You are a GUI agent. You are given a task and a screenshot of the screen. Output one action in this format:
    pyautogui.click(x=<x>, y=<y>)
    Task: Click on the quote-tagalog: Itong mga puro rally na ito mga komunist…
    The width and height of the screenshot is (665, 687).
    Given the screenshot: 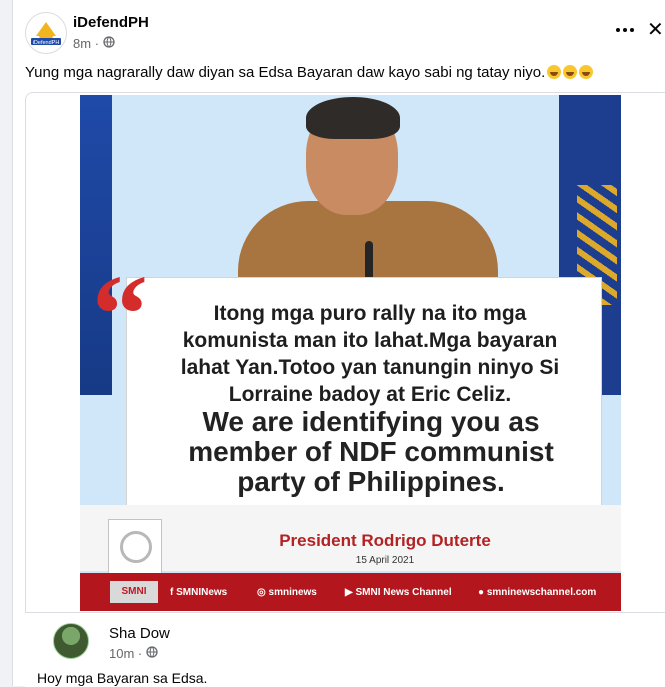 What is the action you would take?
    pyautogui.click(x=370, y=354)
    